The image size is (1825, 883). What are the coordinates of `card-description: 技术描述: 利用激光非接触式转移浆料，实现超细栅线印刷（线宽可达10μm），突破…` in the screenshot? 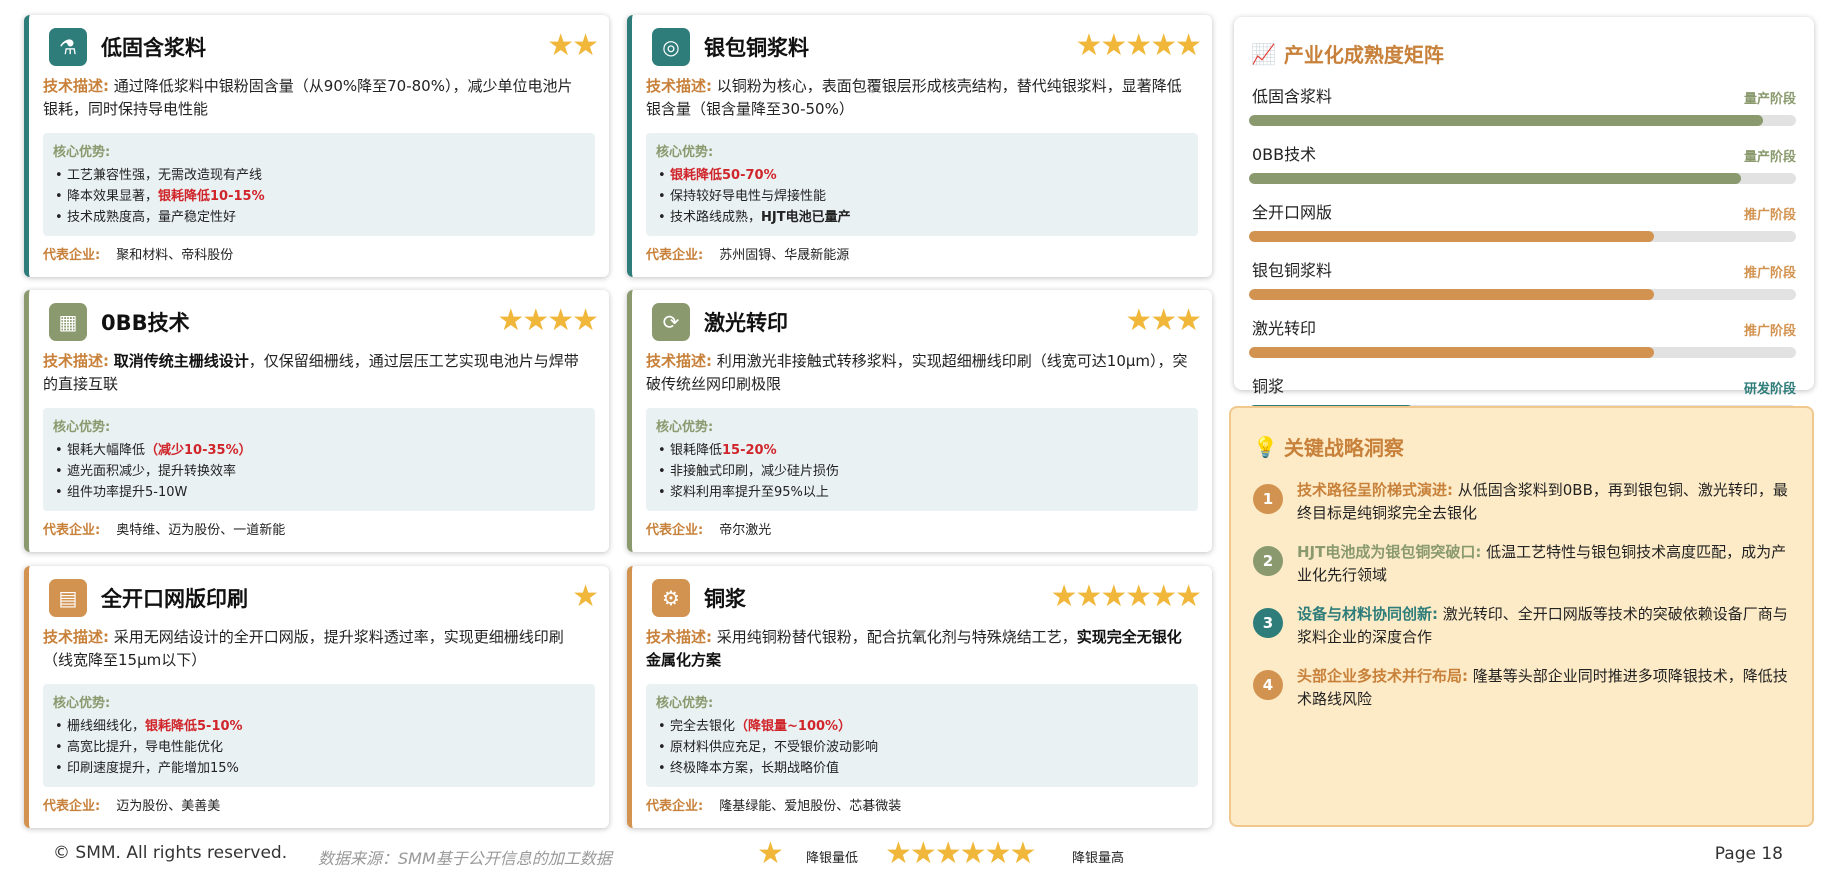 It's located at (917, 372).